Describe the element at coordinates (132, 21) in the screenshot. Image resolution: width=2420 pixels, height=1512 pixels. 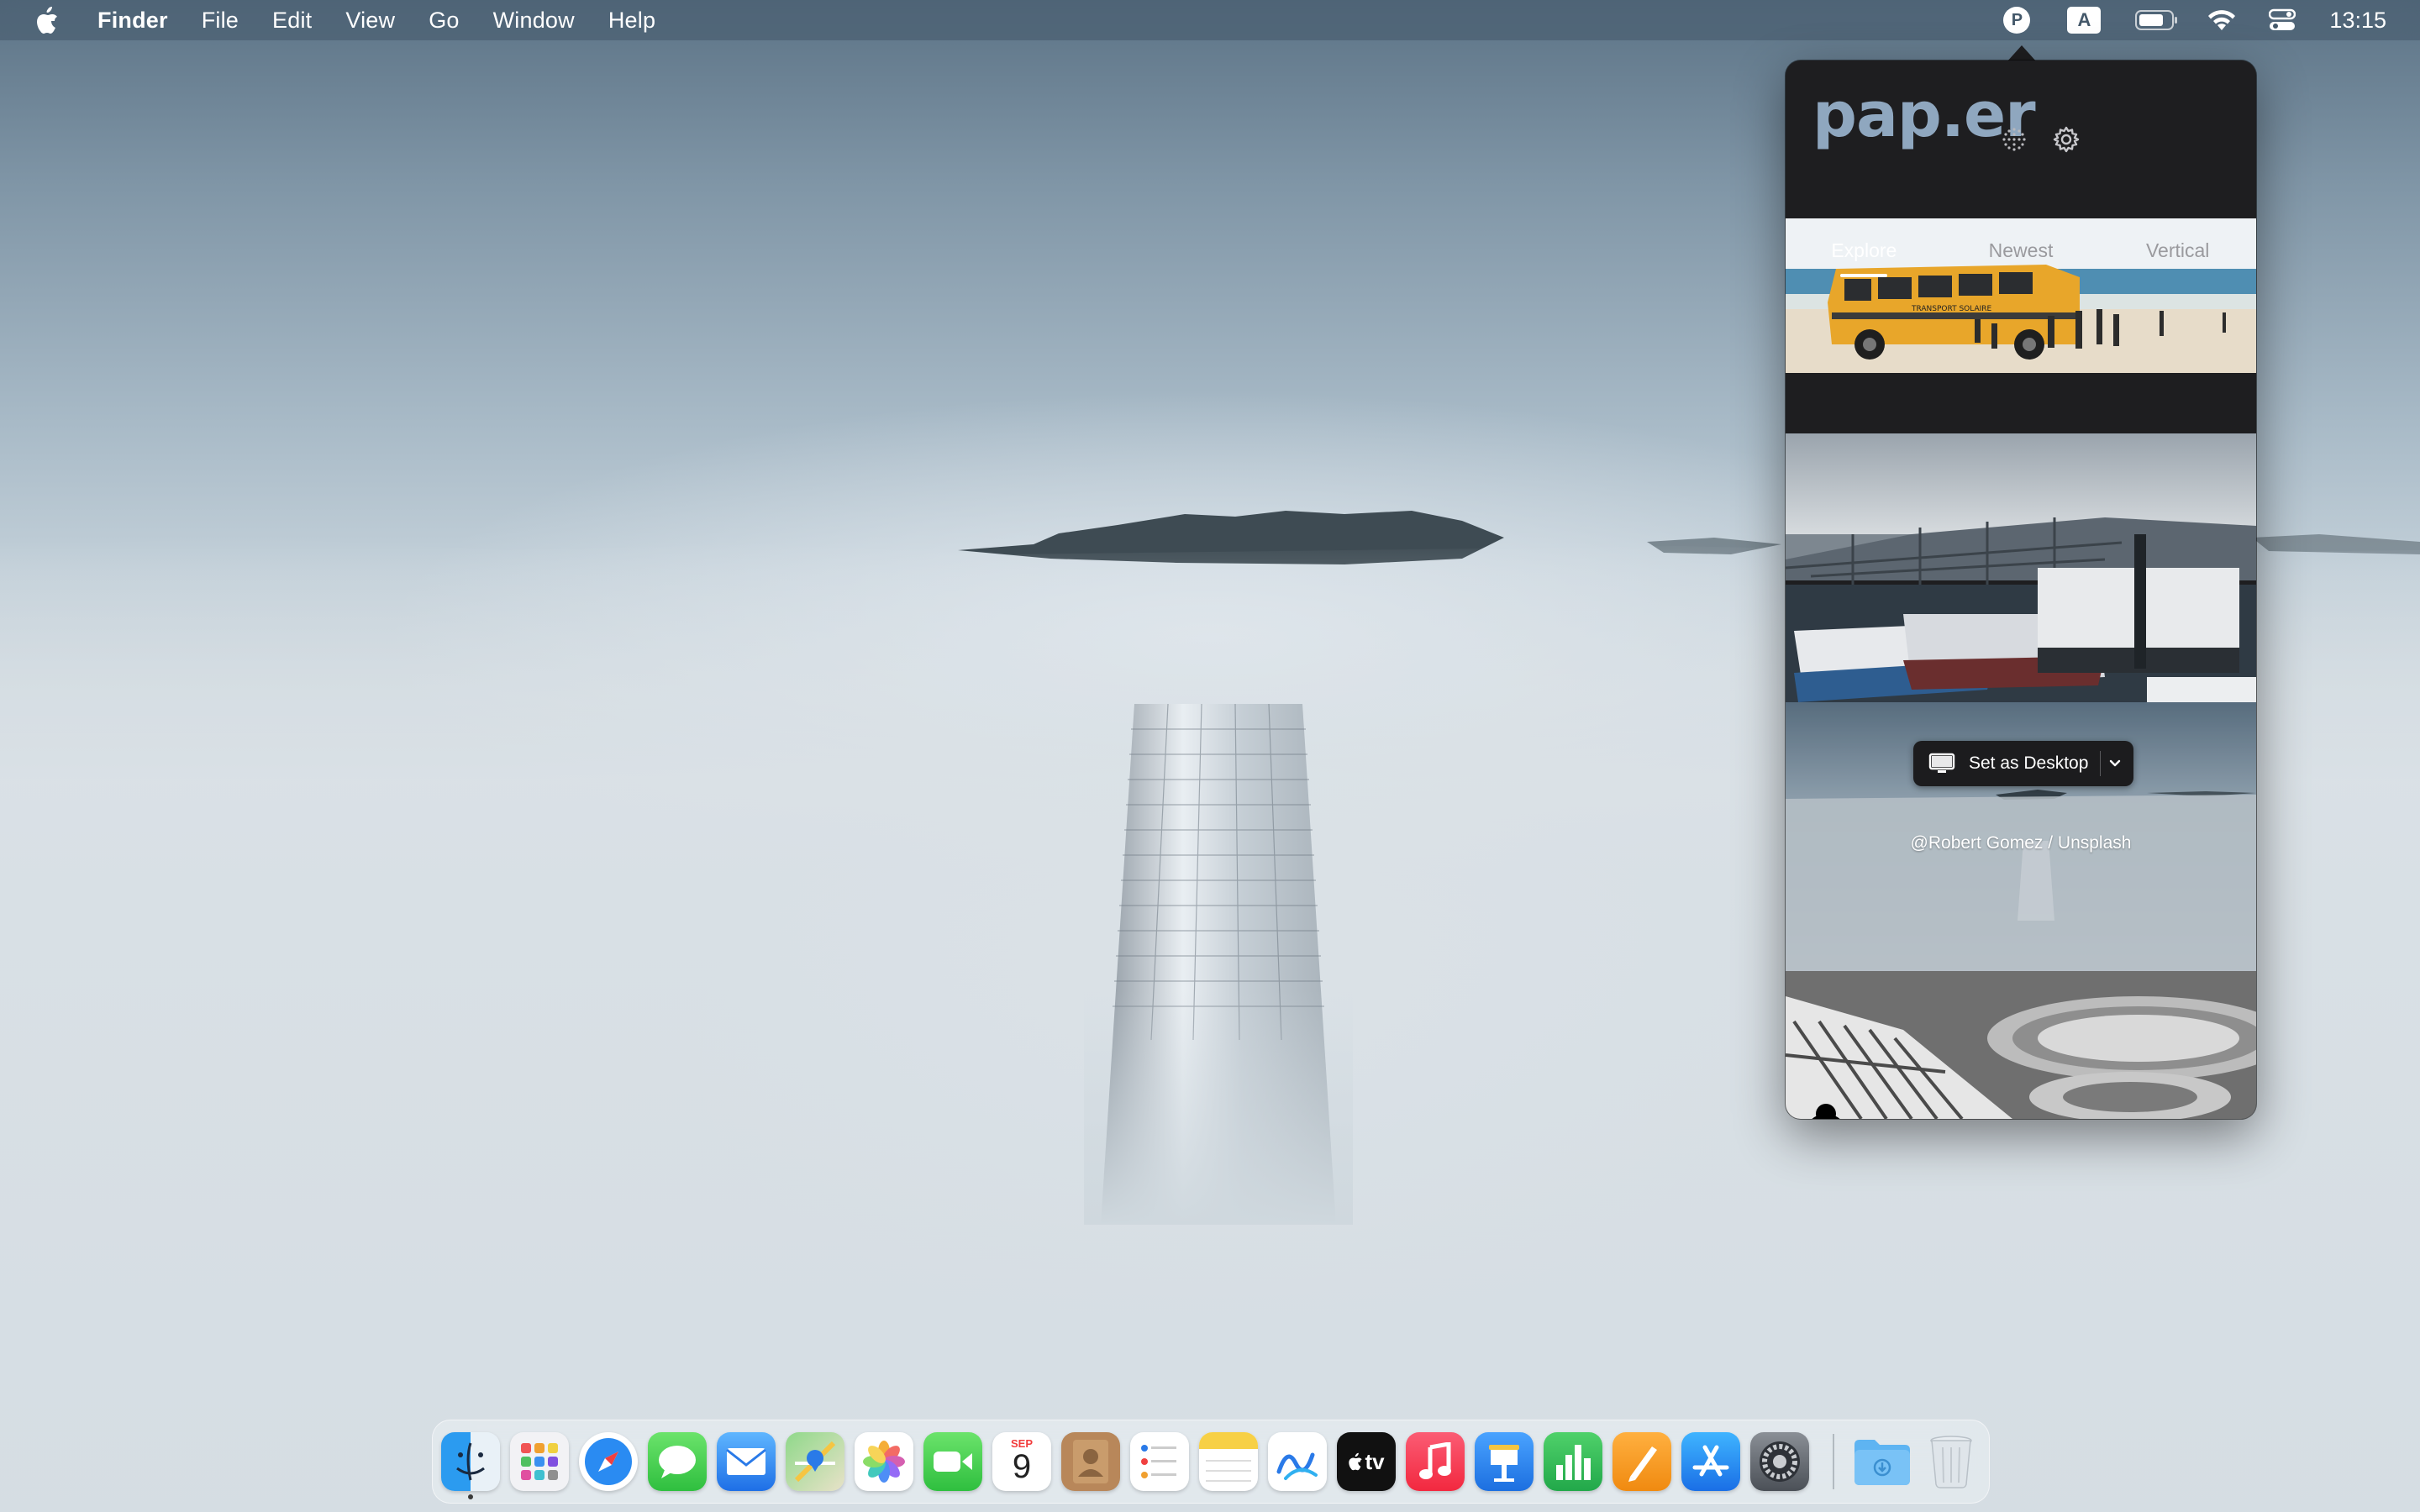
I see `menu-app-name: Finder` at that location.